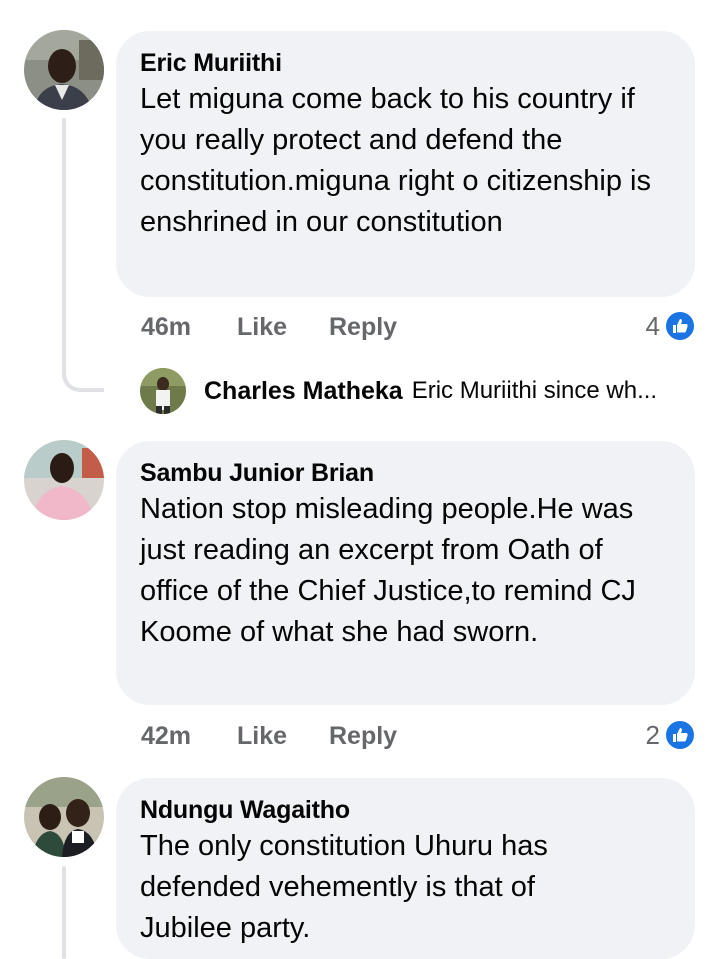 Image resolution: width=720 pixels, height=959 pixels. What do you see at coordinates (407, 63) in the screenshot?
I see `comment-author: Eric Muriithi` at bounding box center [407, 63].